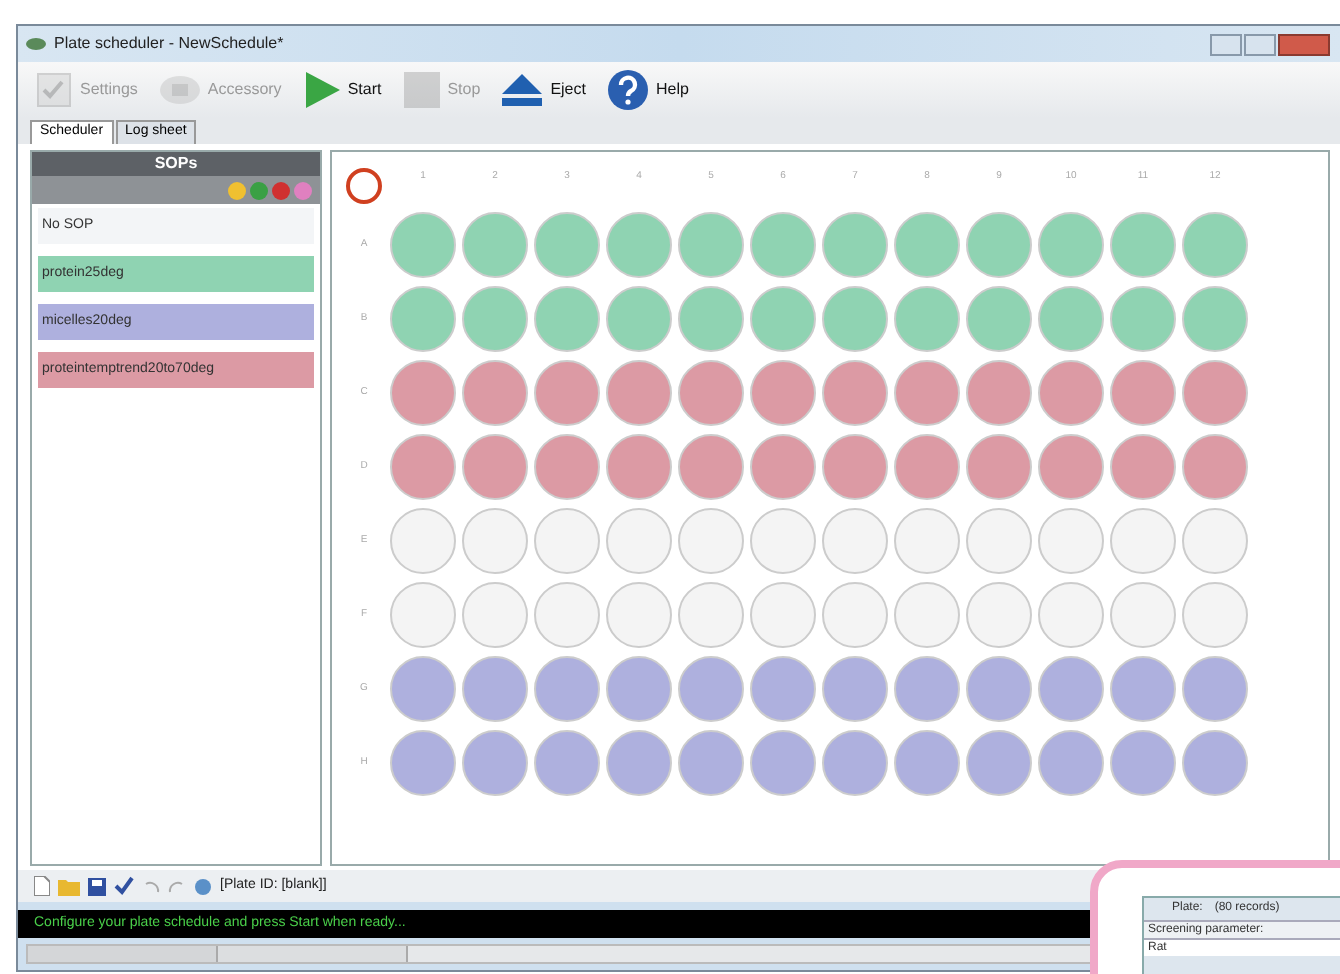 This screenshot has height=974, width=1340. Describe the element at coordinates (341, 90) in the screenshot. I see `toolbar-button: Start` at that location.